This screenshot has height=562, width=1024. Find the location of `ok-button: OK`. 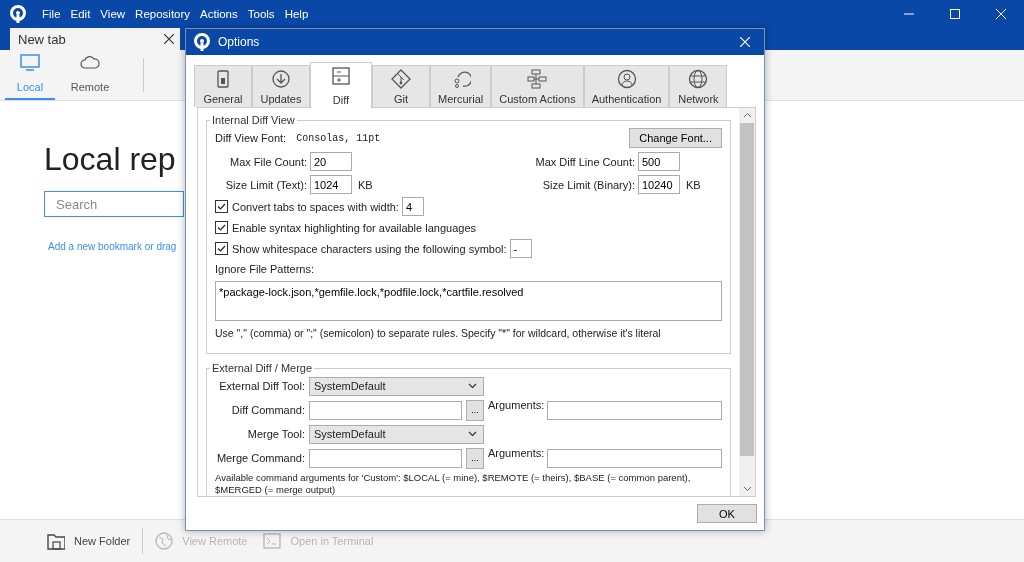

ok-button: OK is located at coordinates (727, 513).